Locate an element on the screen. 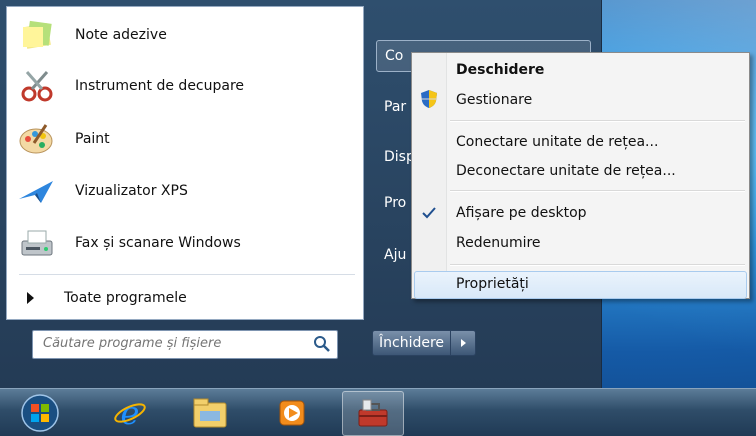  all-programs-button: Toate programele is located at coordinates (107, 298).